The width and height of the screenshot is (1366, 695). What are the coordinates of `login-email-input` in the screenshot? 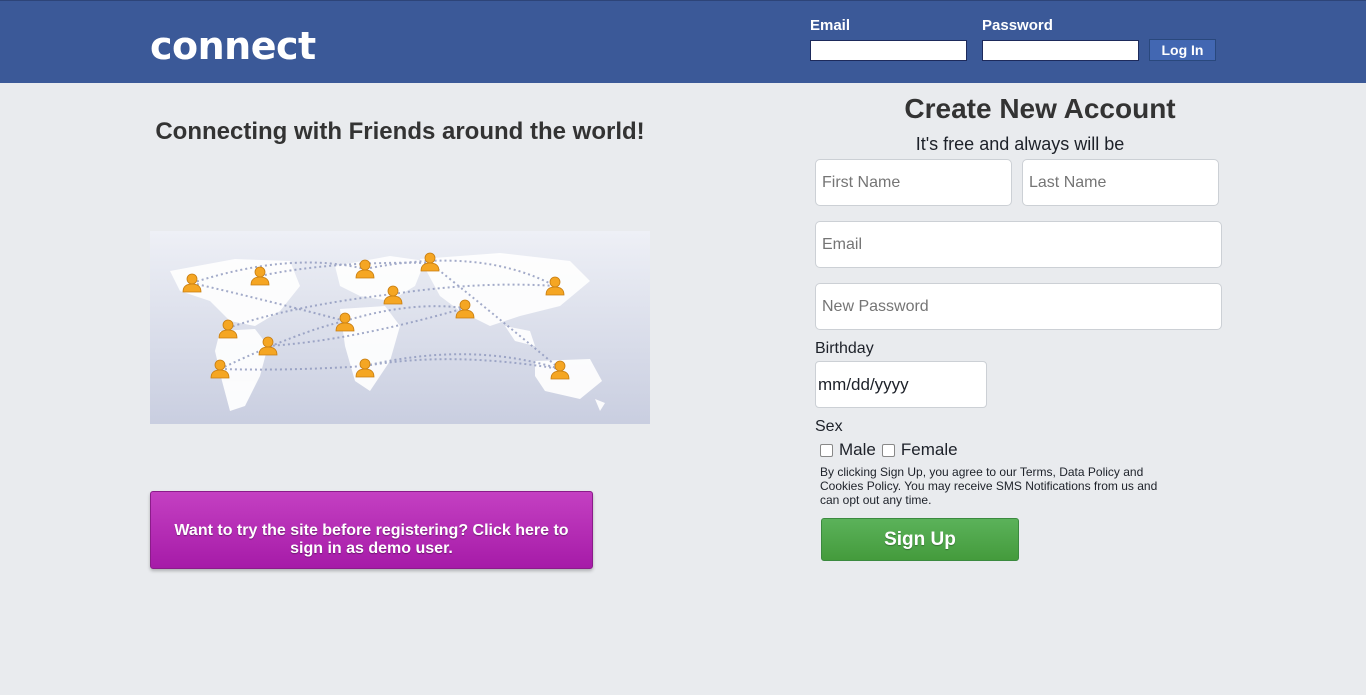 It's located at (888, 50).